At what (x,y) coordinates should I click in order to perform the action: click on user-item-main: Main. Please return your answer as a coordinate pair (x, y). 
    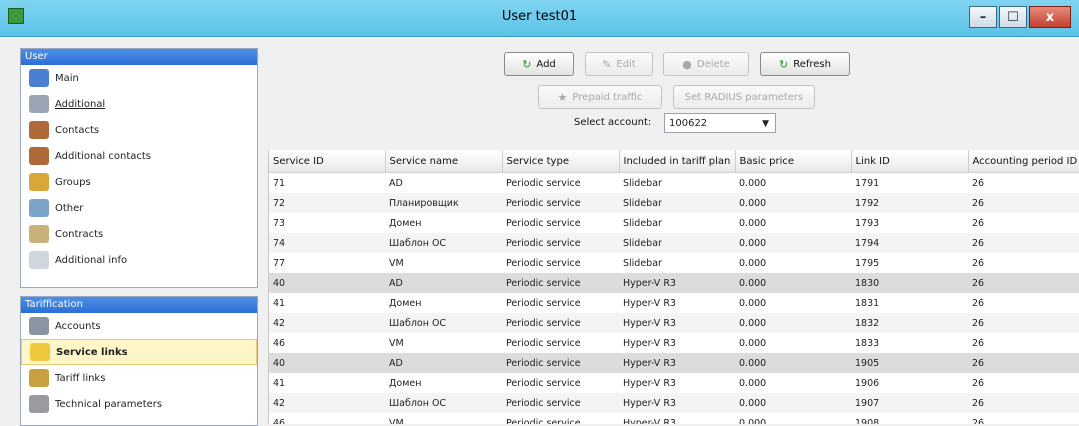
    Looking at the image, I should click on (139, 78).